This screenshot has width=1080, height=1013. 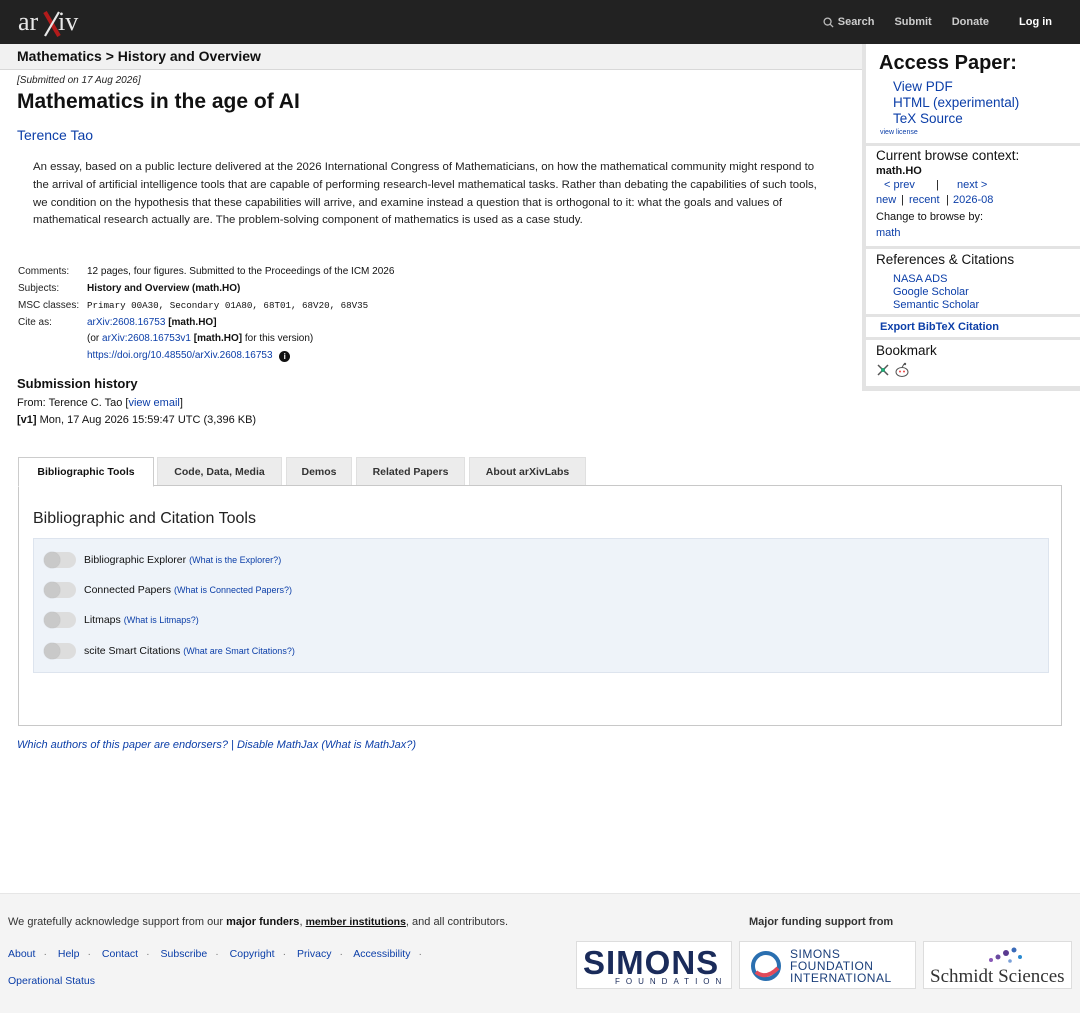 I want to click on export-bibtex-link: Export BibTeX Citation, so click(x=939, y=327).